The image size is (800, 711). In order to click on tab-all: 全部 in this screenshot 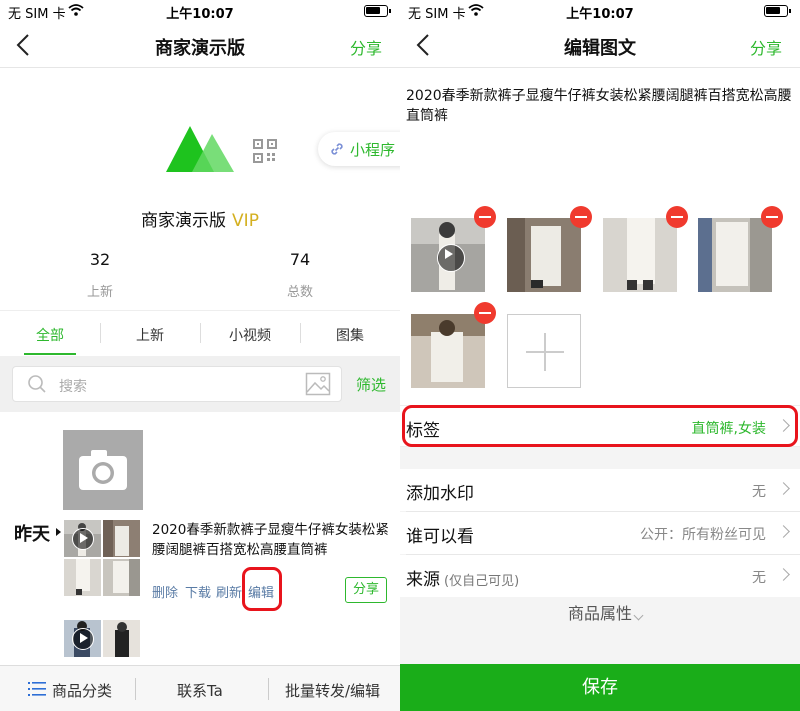, I will do `click(50, 335)`.